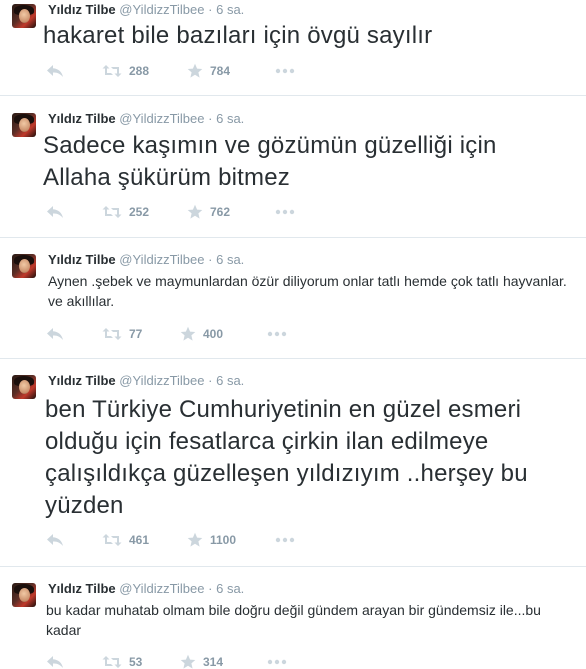 The width and height of the screenshot is (586, 669). I want to click on retweet-count: 461, so click(139, 540).